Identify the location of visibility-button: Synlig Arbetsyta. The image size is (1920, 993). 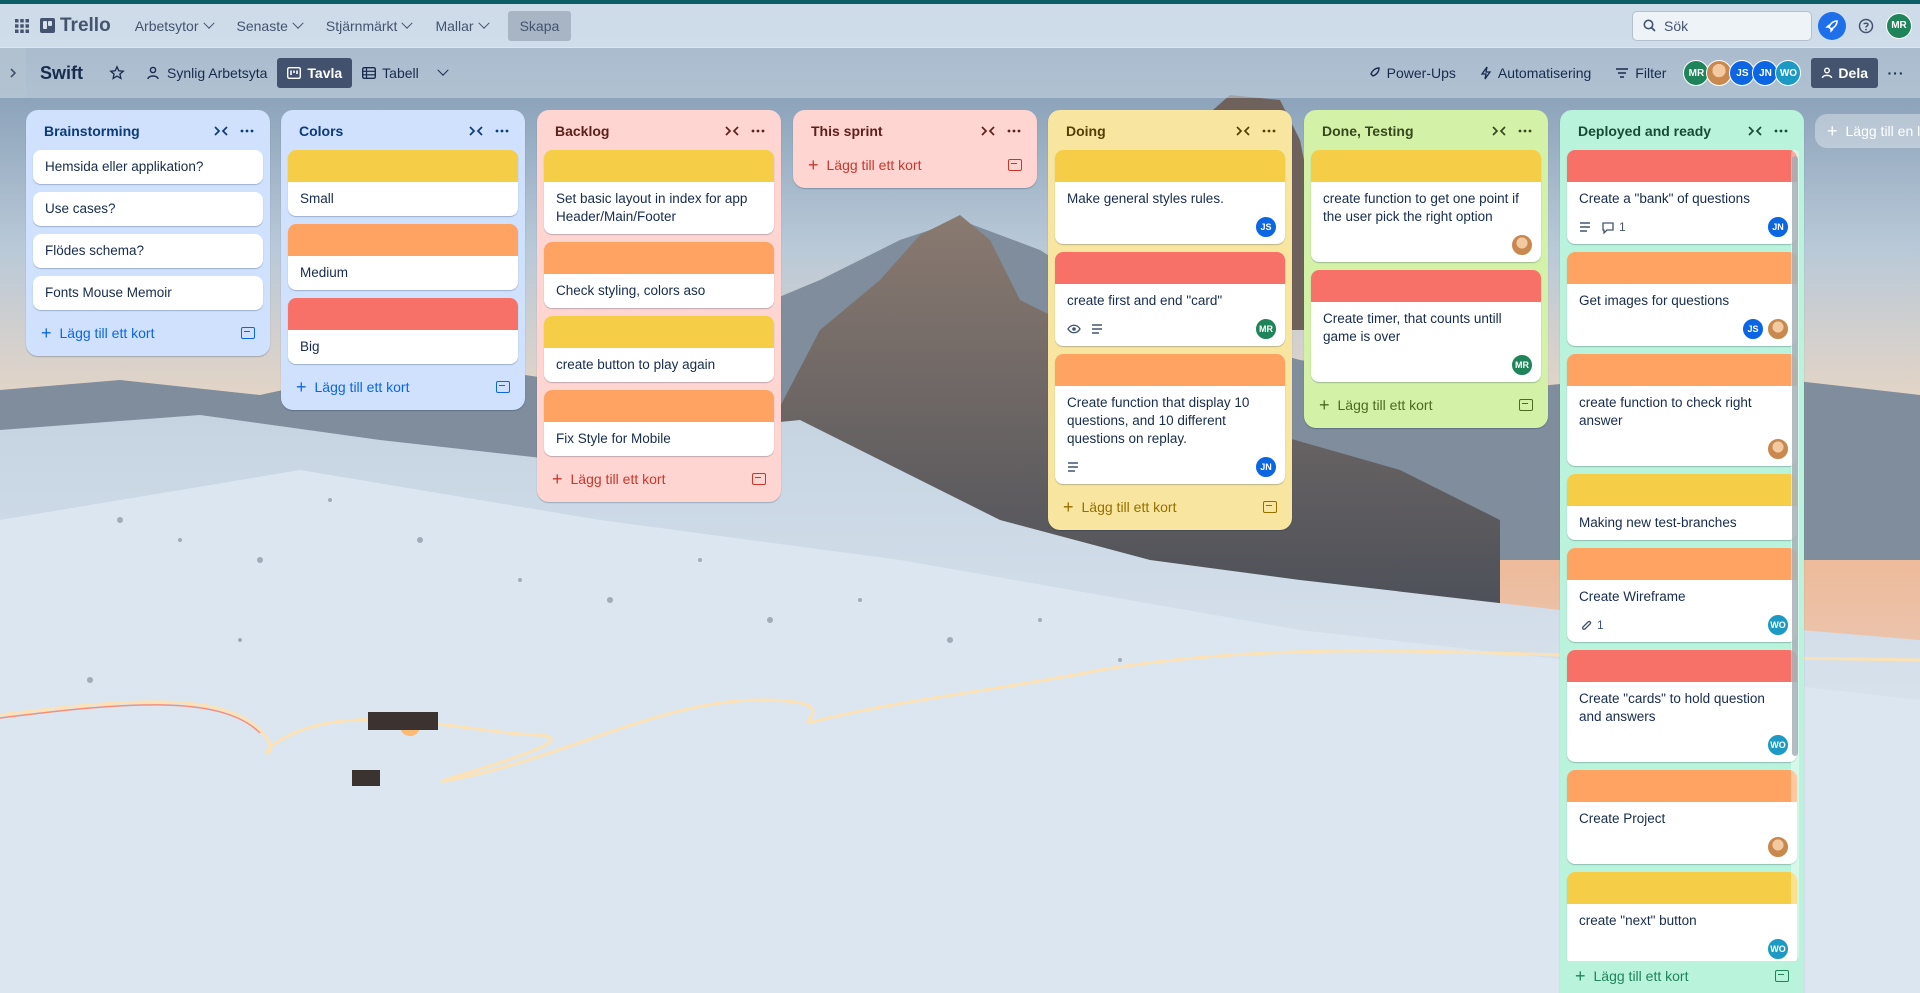
(206, 73).